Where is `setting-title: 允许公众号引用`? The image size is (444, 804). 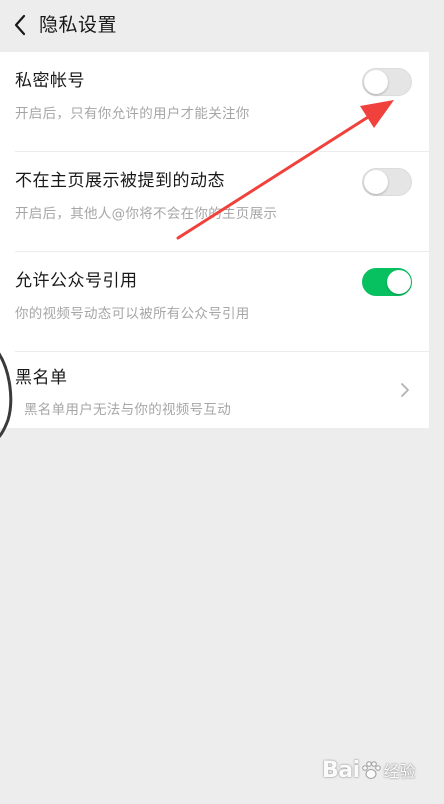
setting-title: 允许公众号引用 is located at coordinates (76, 281).